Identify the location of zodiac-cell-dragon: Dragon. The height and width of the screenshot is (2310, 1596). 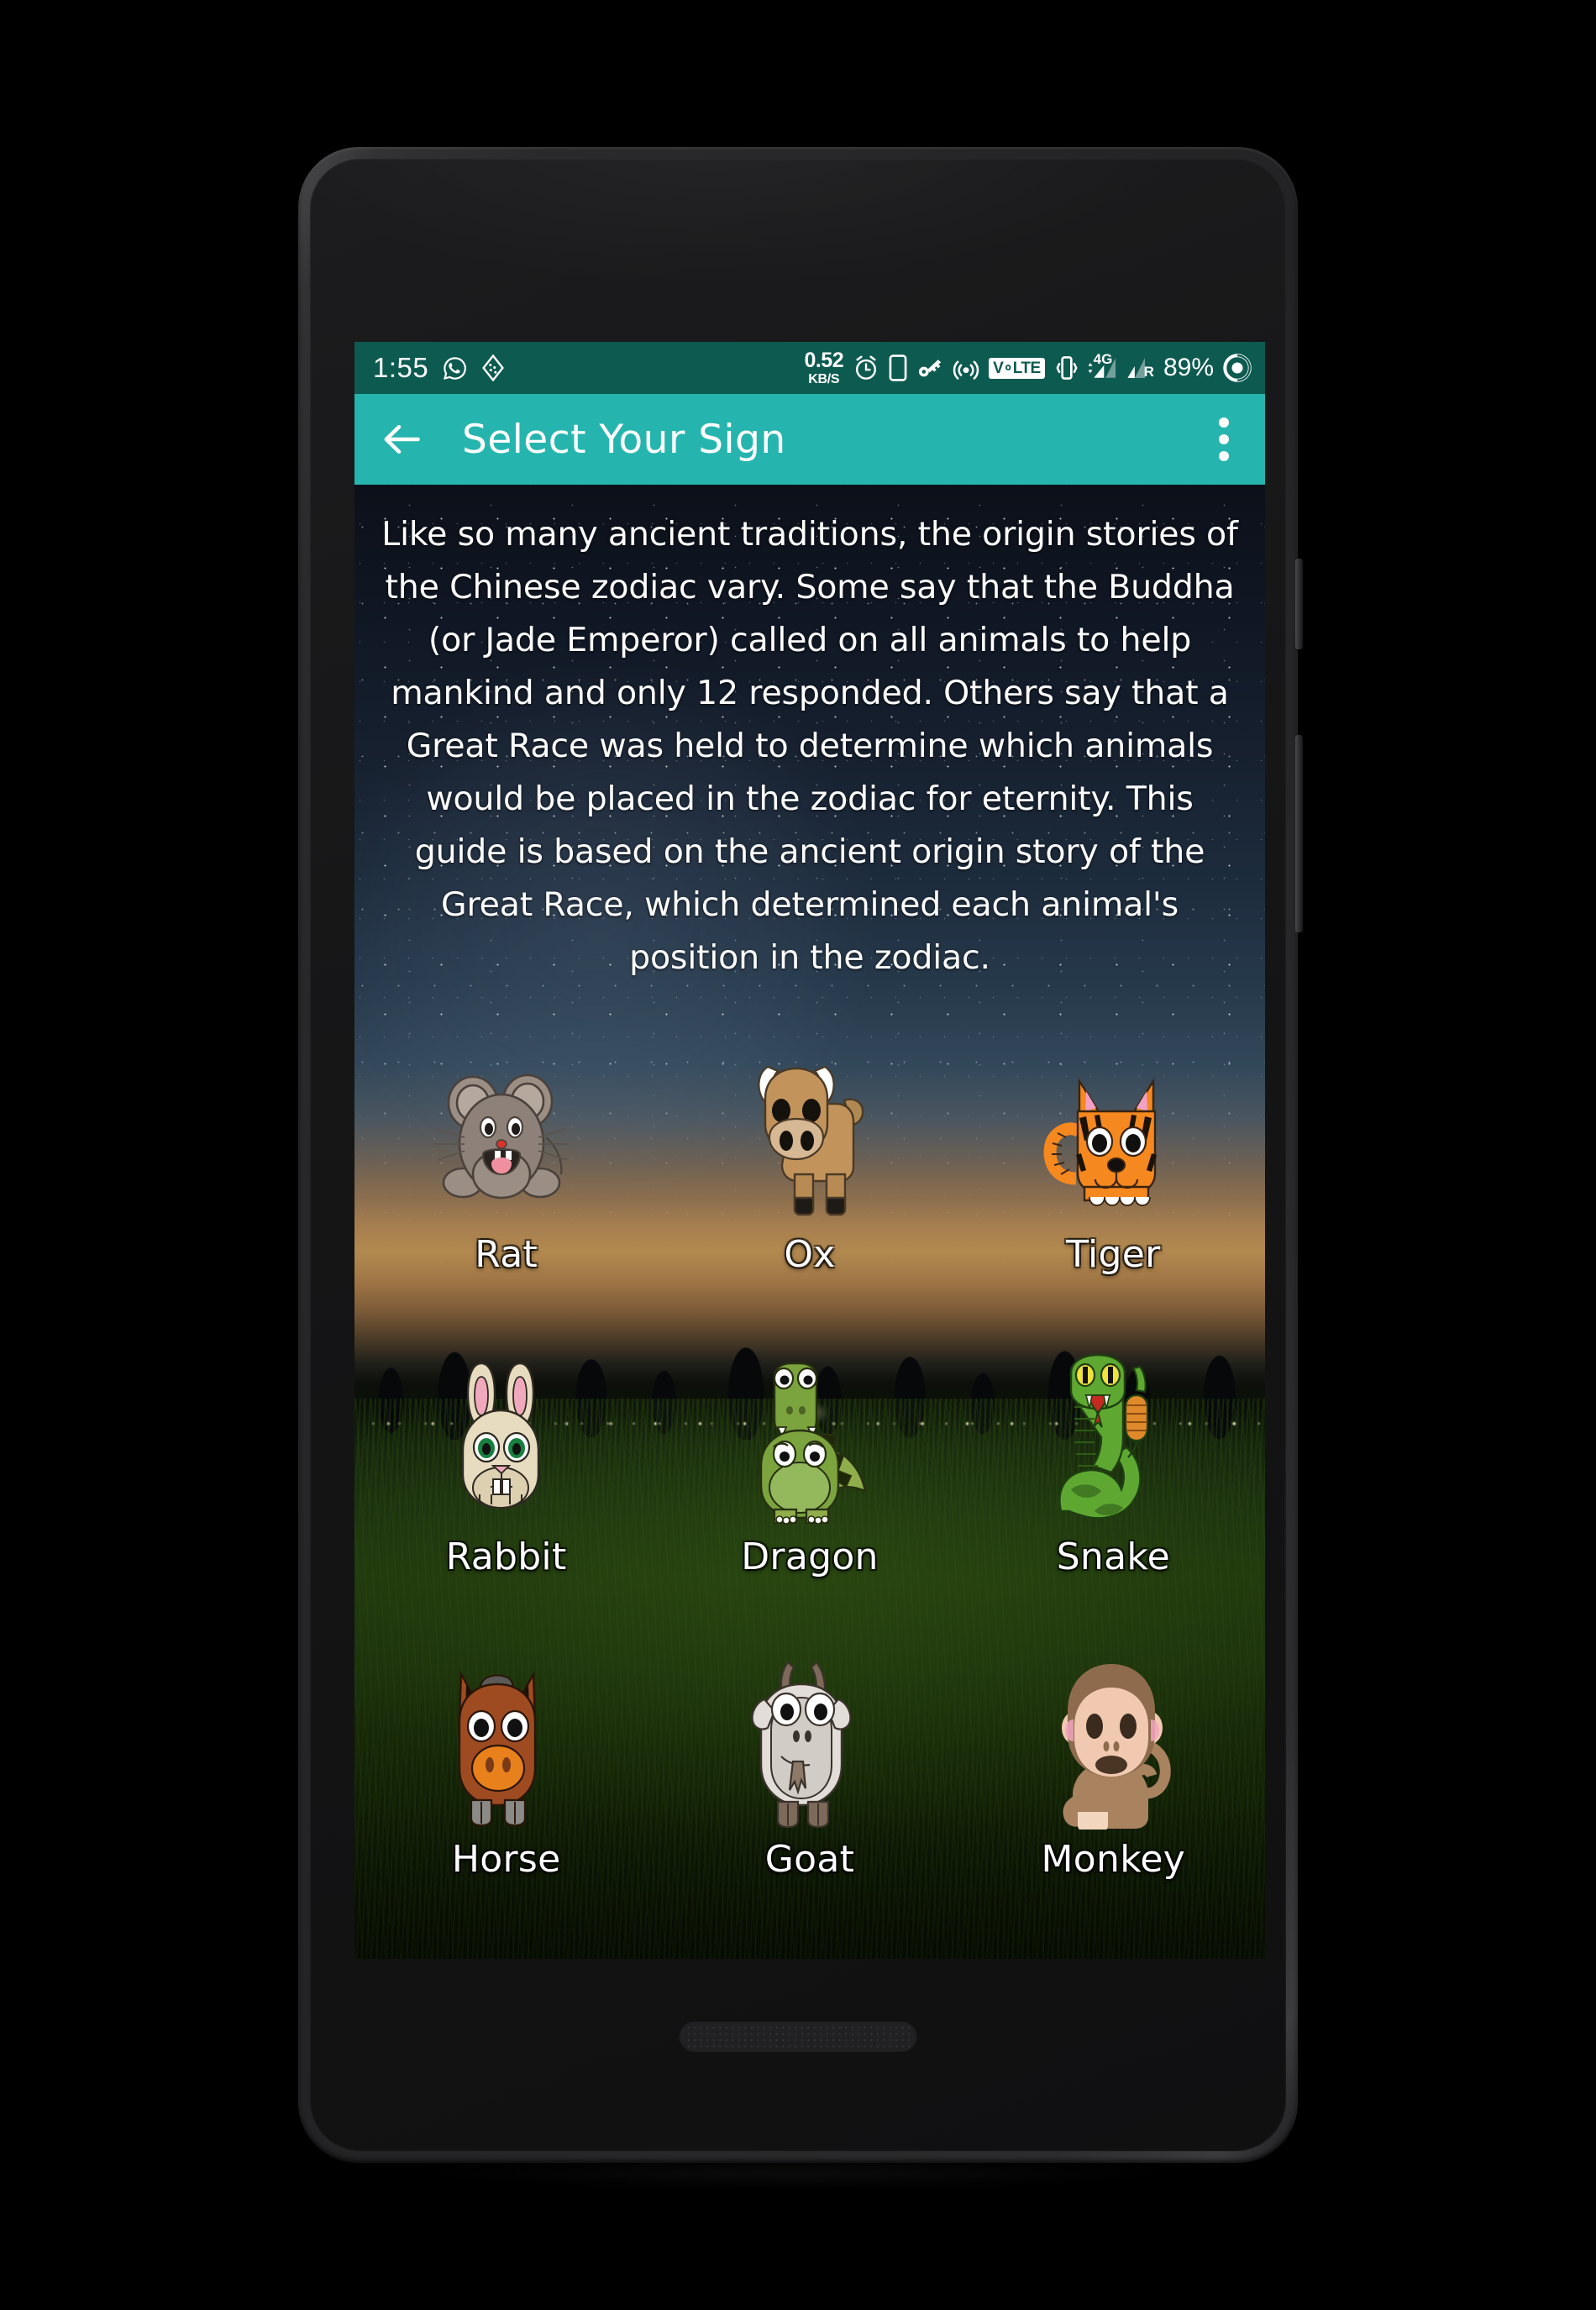
(809, 1468).